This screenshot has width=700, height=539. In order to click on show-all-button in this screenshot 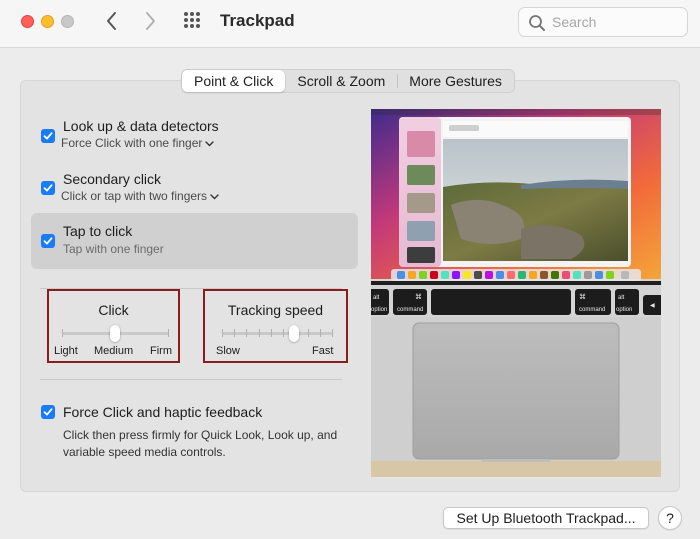, I will do `click(194, 22)`.